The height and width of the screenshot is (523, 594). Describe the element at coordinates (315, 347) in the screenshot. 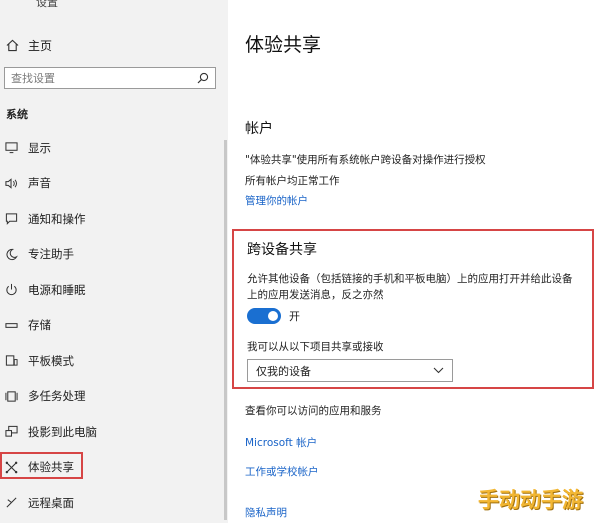

I see `share-from-label: 我可以从以下项目共享或接收` at that location.